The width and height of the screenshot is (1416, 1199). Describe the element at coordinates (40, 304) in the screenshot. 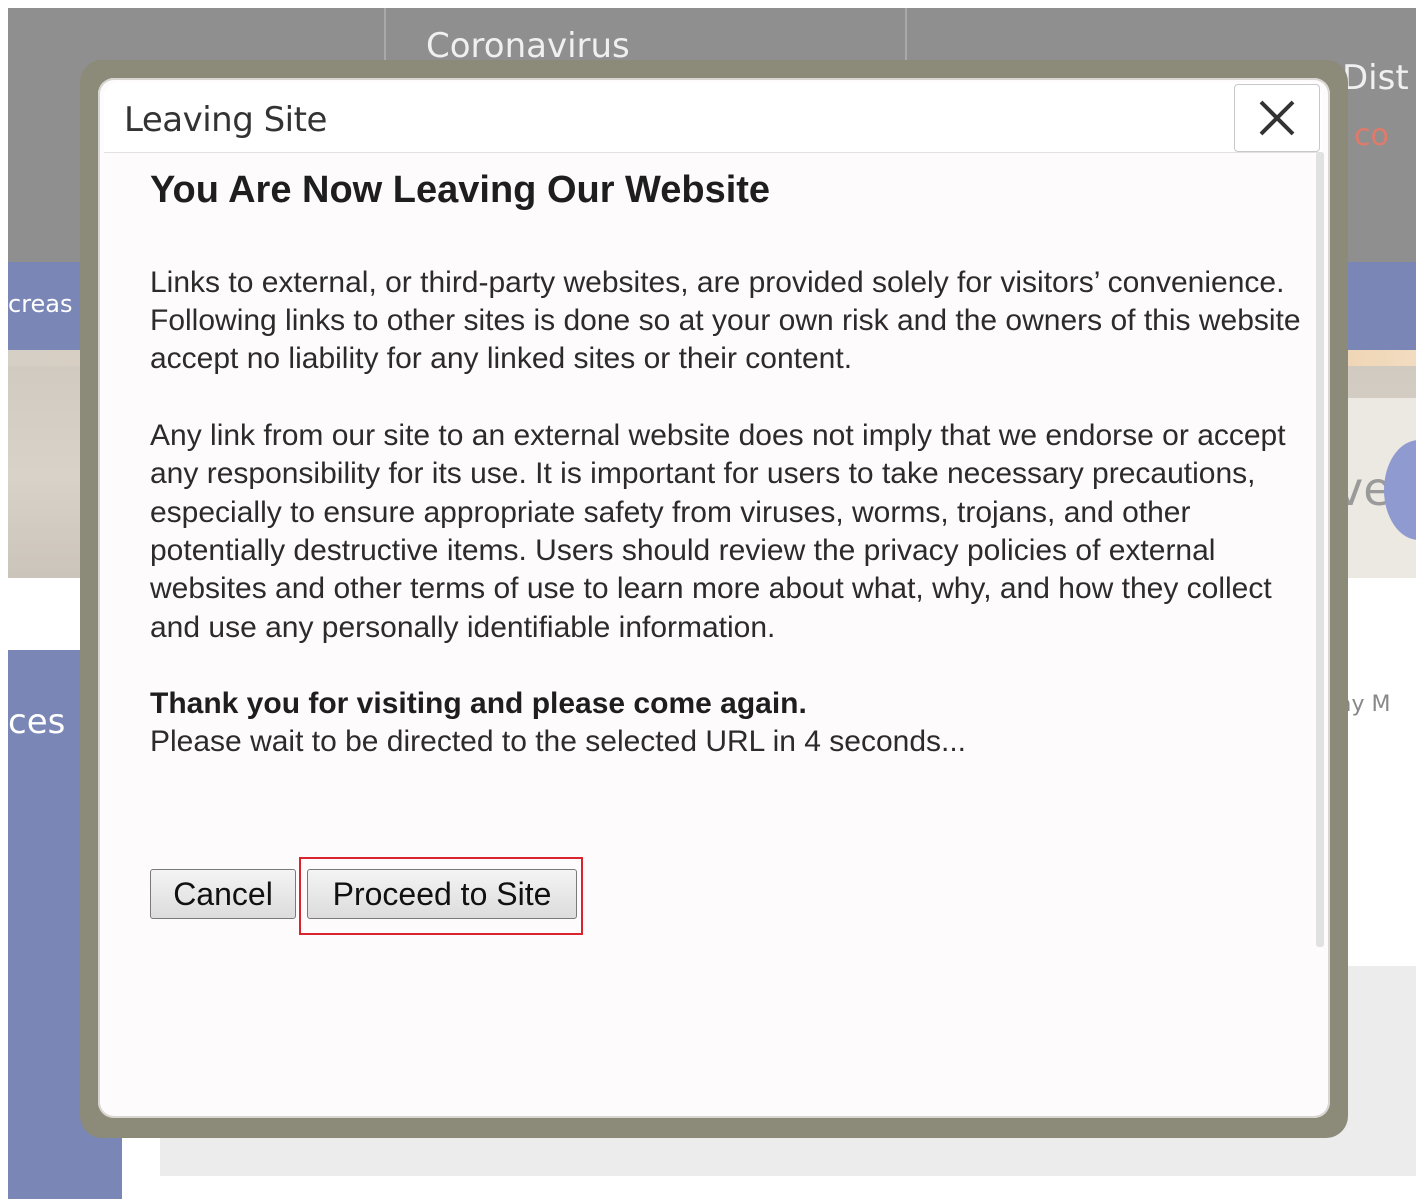

I see `announcement-text: creas` at that location.